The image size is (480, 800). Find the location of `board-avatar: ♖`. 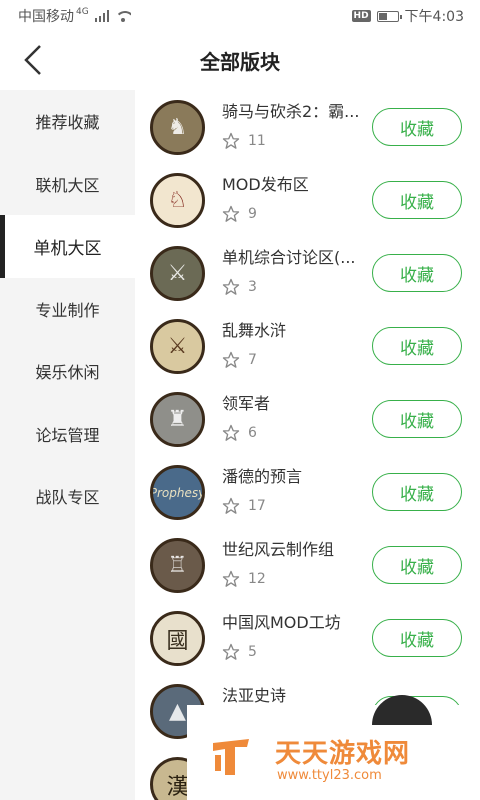

board-avatar: ♖ is located at coordinates (177, 565).